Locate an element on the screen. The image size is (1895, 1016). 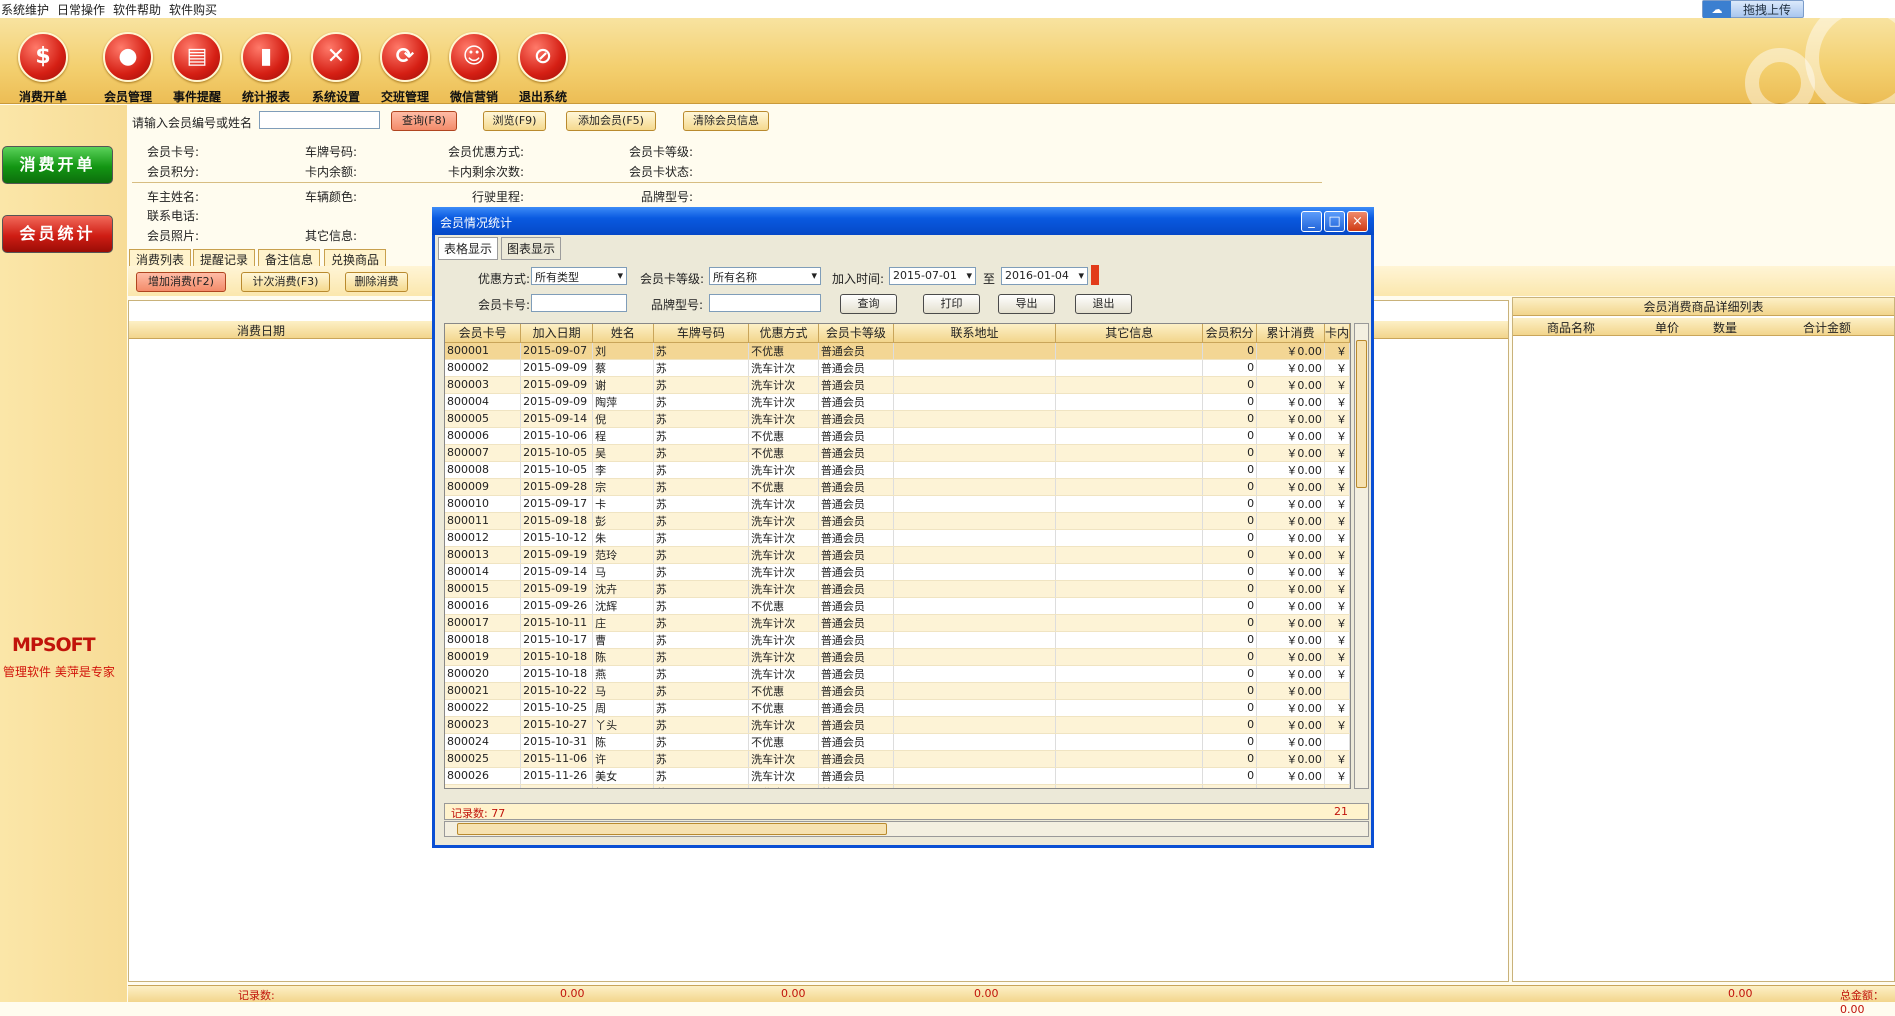
toolbar-button-1: ● 会员管理 is located at coordinates (128, 68).